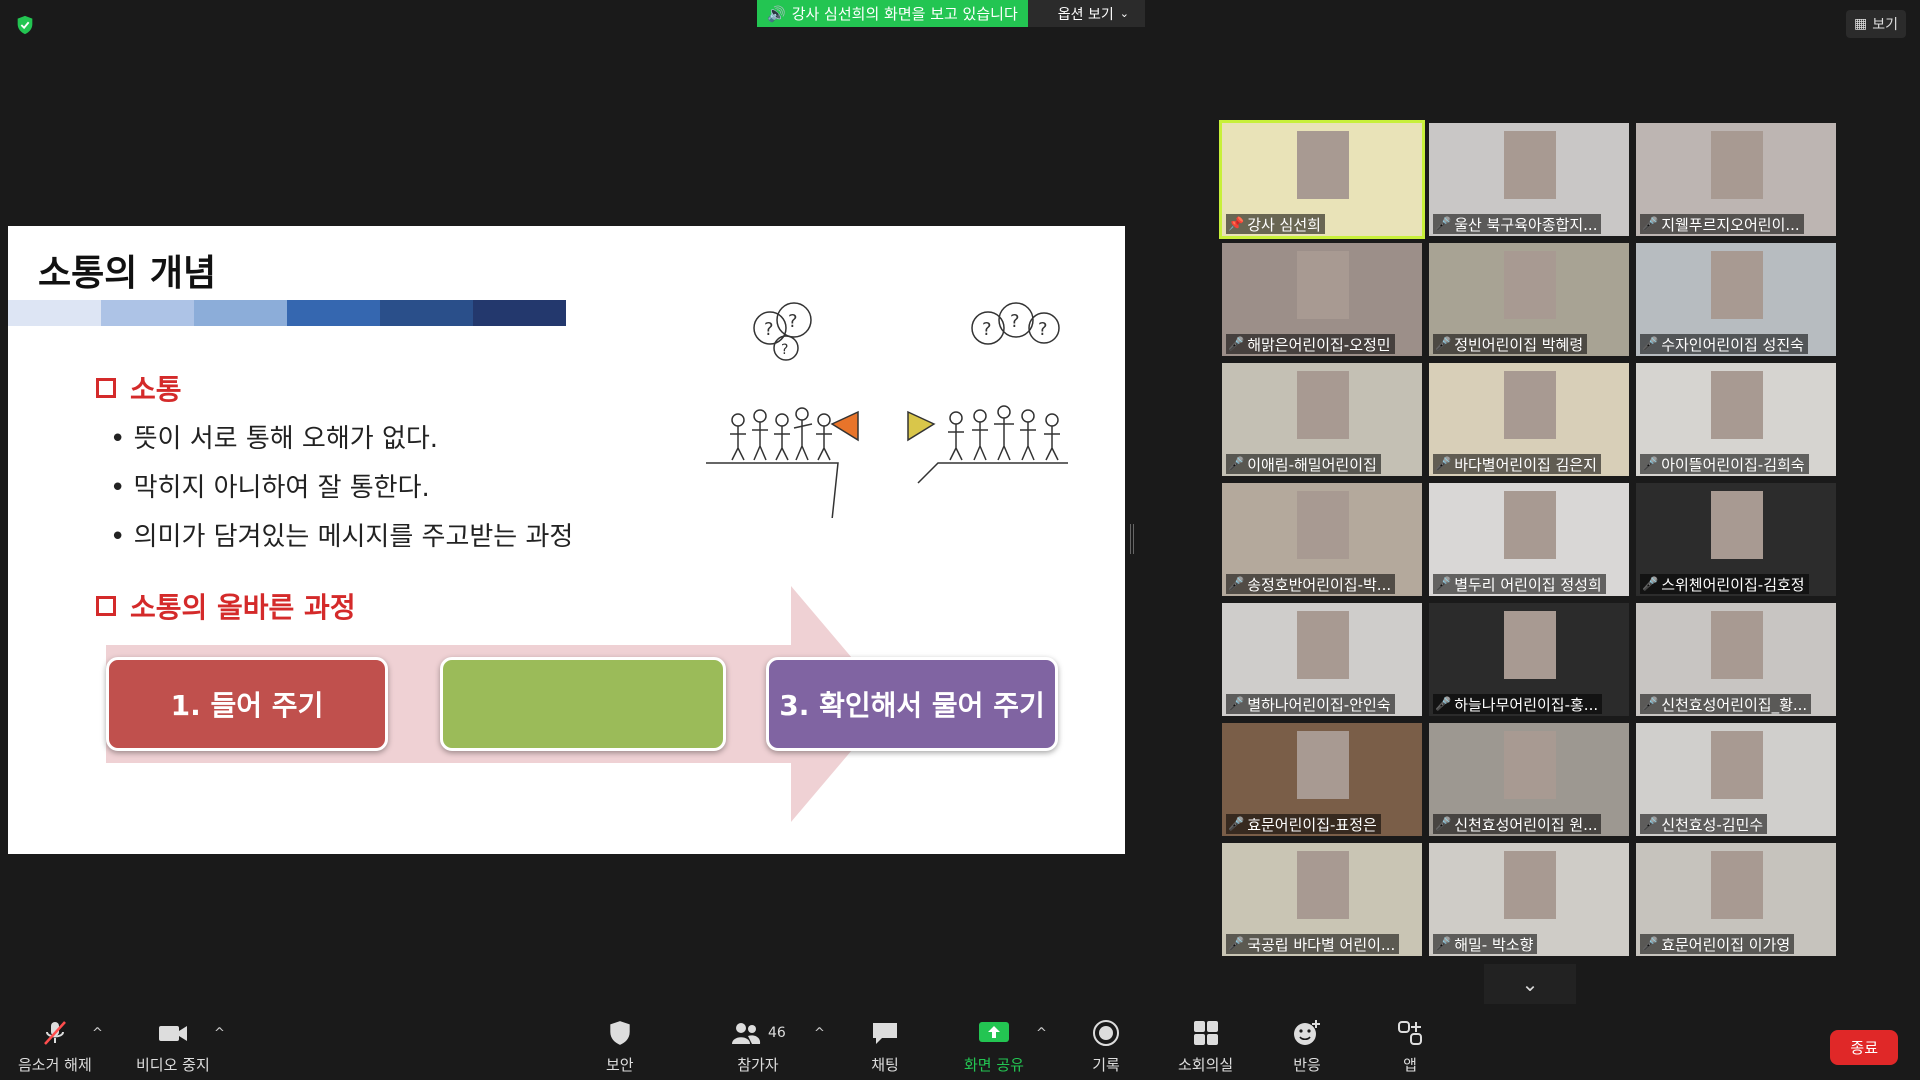  What do you see at coordinates (994, 1033) in the screenshot?
I see `share-screen-icon` at bounding box center [994, 1033].